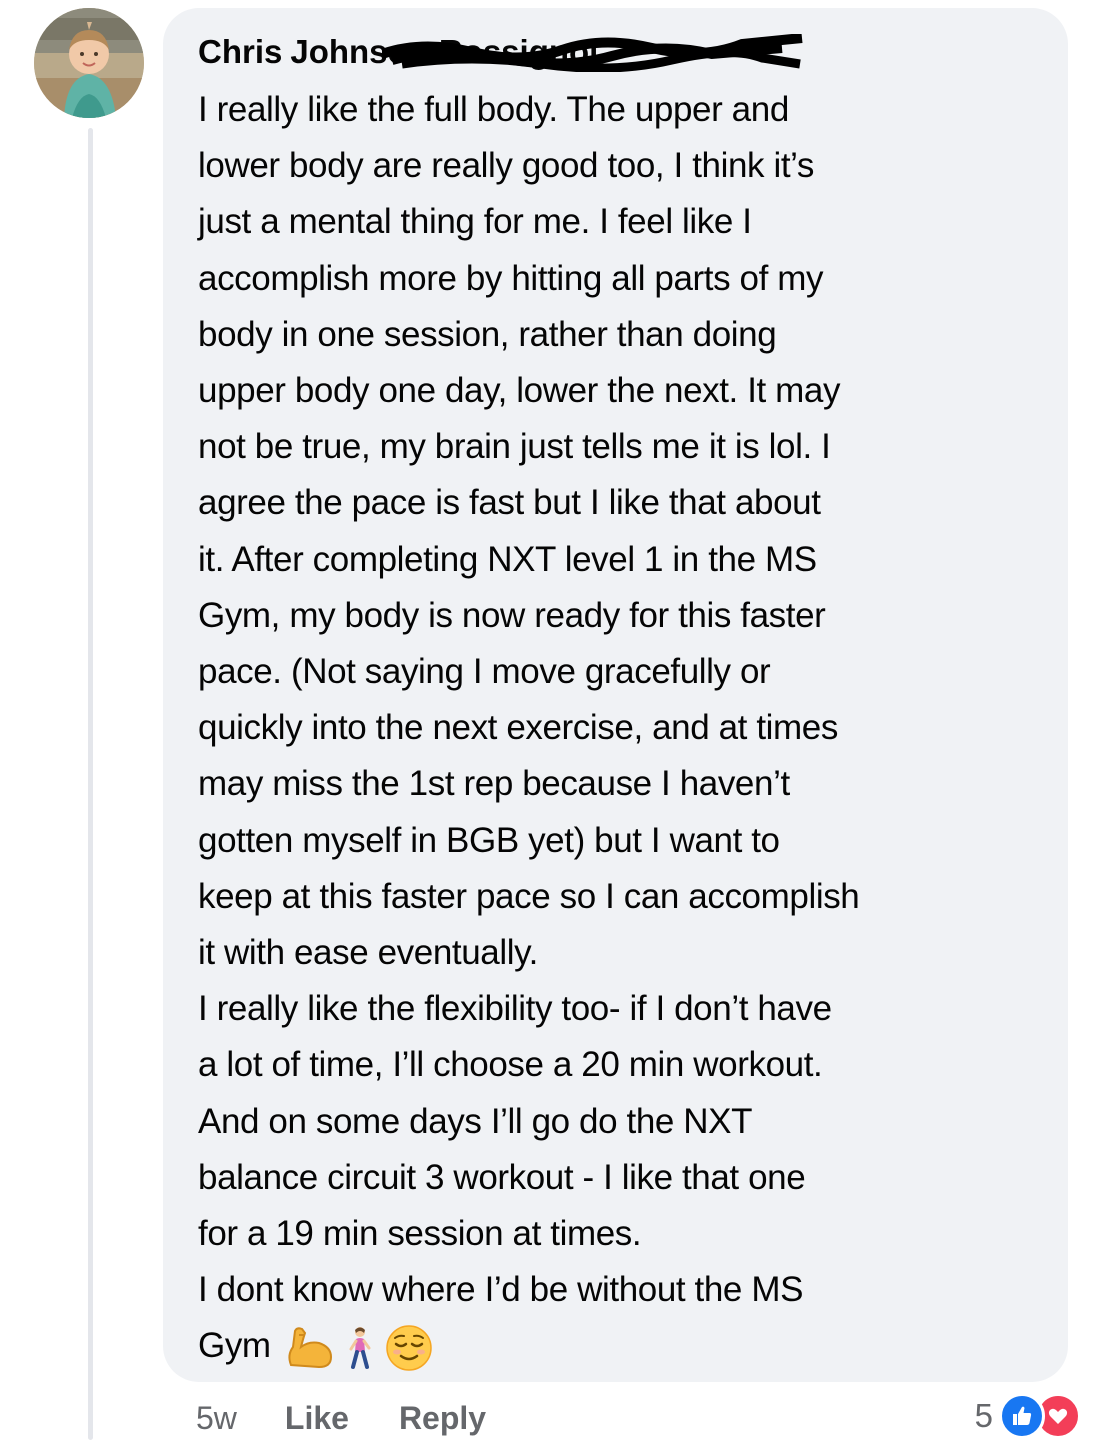  Describe the element at coordinates (489, 840) in the screenshot. I see `comment-line: gotten myself in BGB yet) but I want to` at that location.